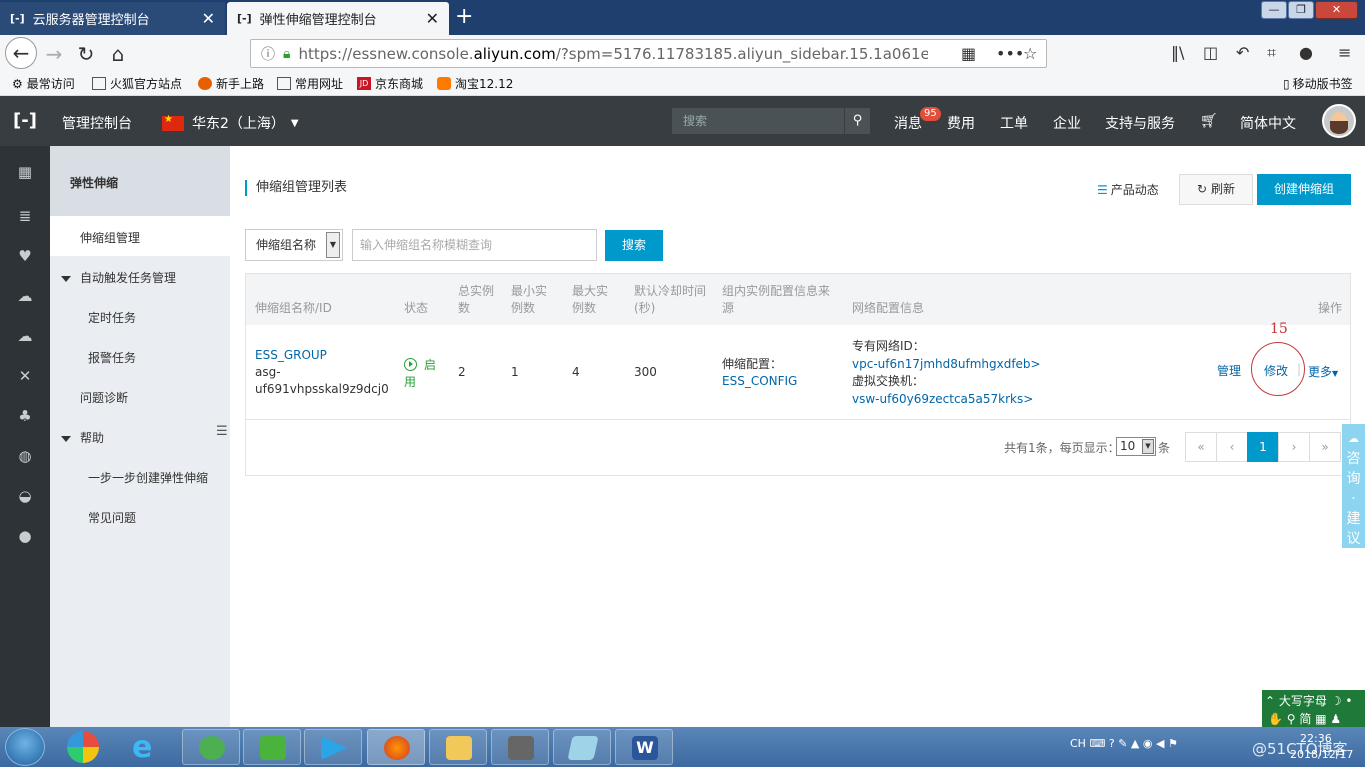 The width and height of the screenshot is (1365, 767). What do you see at coordinates (43, 83) in the screenshot?
I see `bookmark-most-visited: ⚙ 最常访问` at bounding box center [43, 83].